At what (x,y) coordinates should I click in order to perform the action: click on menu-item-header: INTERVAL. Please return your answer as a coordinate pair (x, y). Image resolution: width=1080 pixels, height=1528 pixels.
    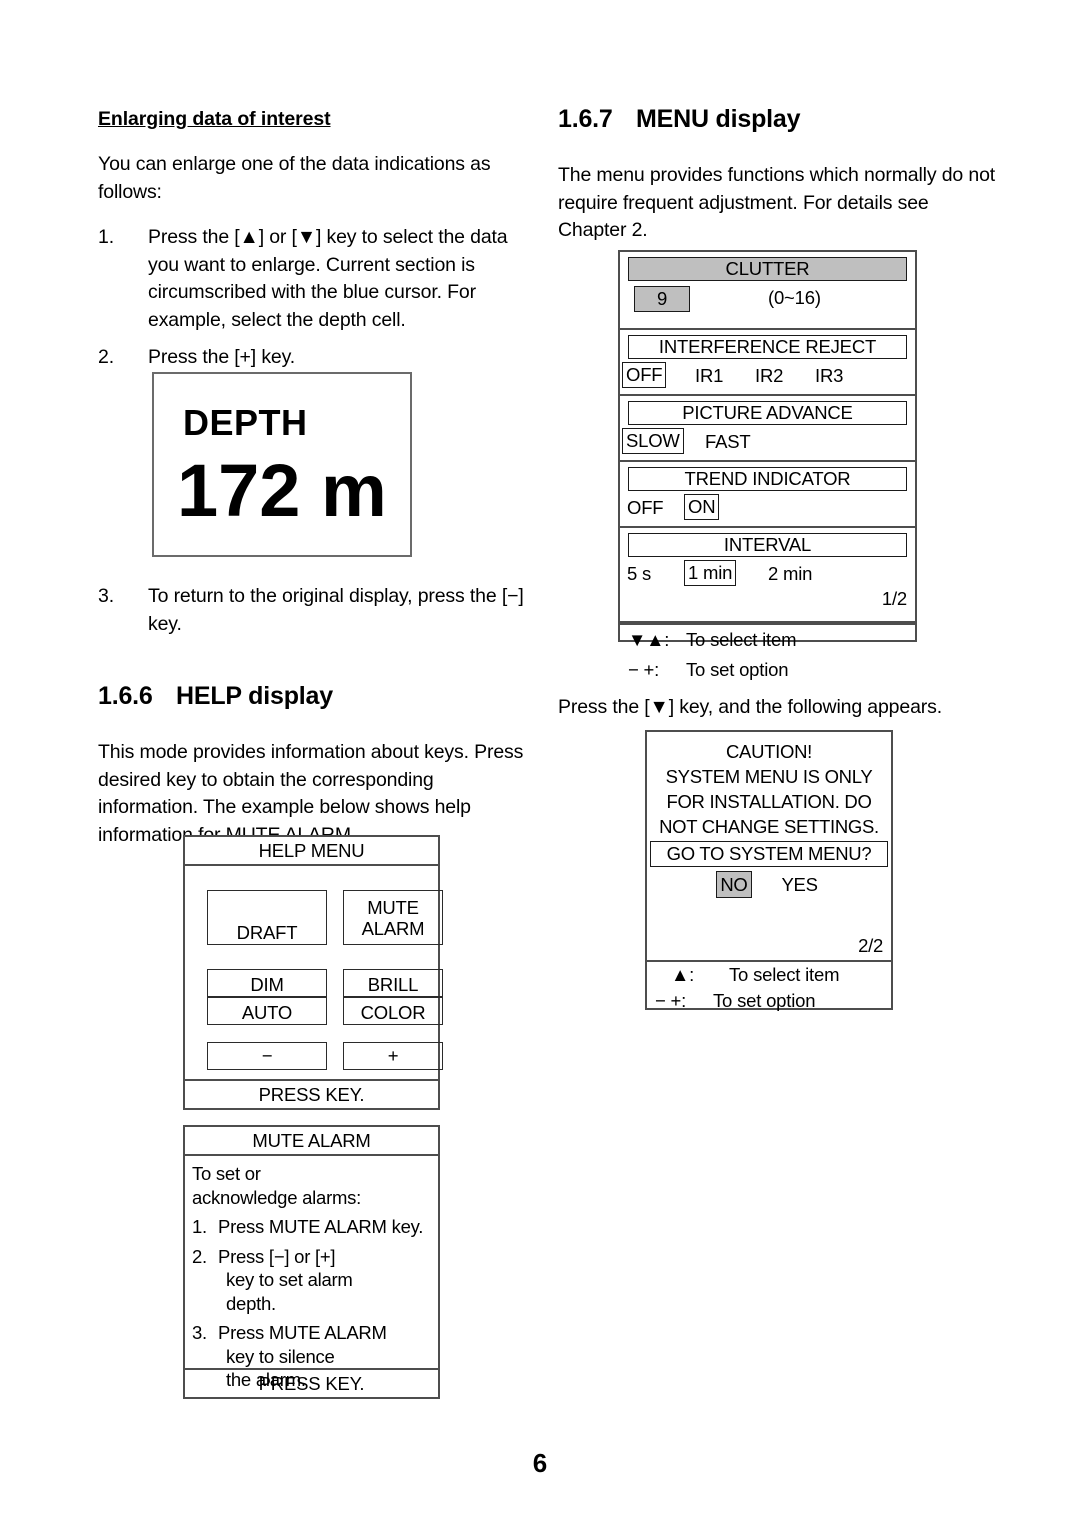
    Looking at the image, I should click on (767, 545).